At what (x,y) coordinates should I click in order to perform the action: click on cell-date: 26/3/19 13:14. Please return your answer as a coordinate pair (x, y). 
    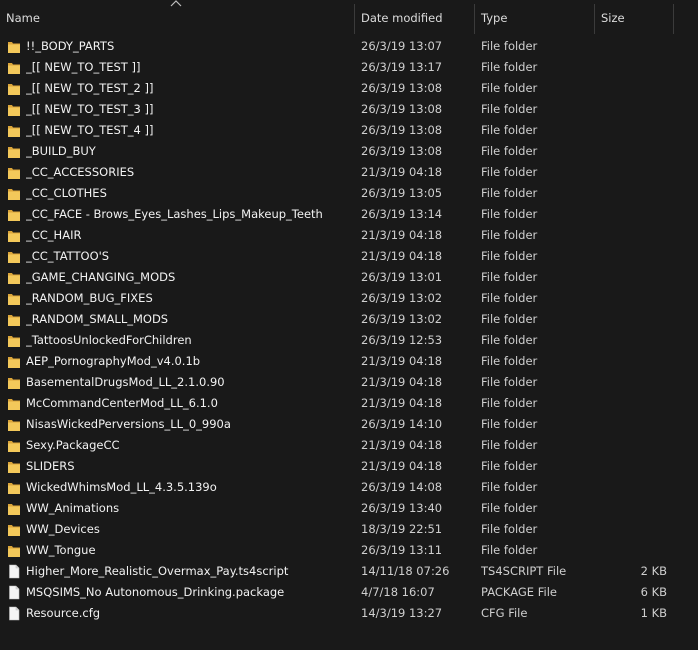
    Looking at the image, I should click on (402, 214).